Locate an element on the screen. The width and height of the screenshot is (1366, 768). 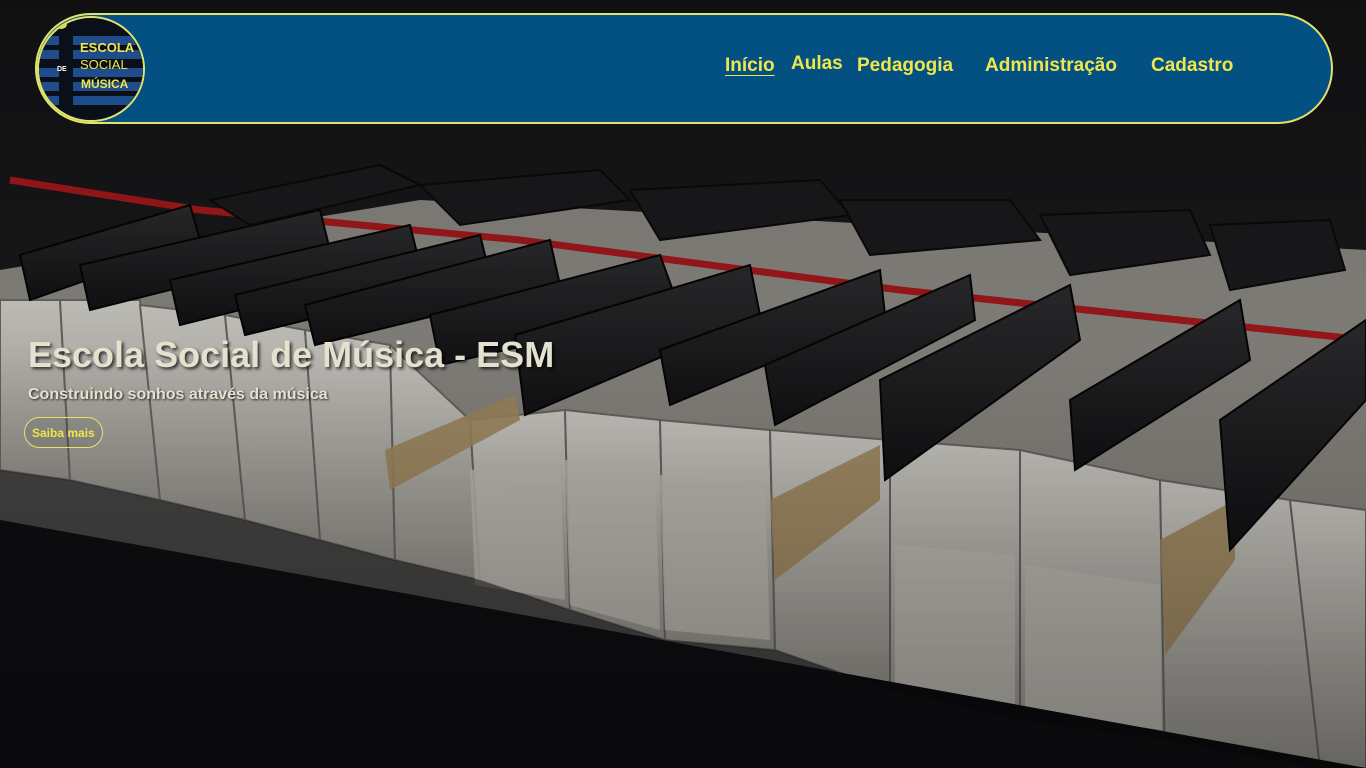
nav-link-administracao: Administração is located at coordinates (1051, 66).